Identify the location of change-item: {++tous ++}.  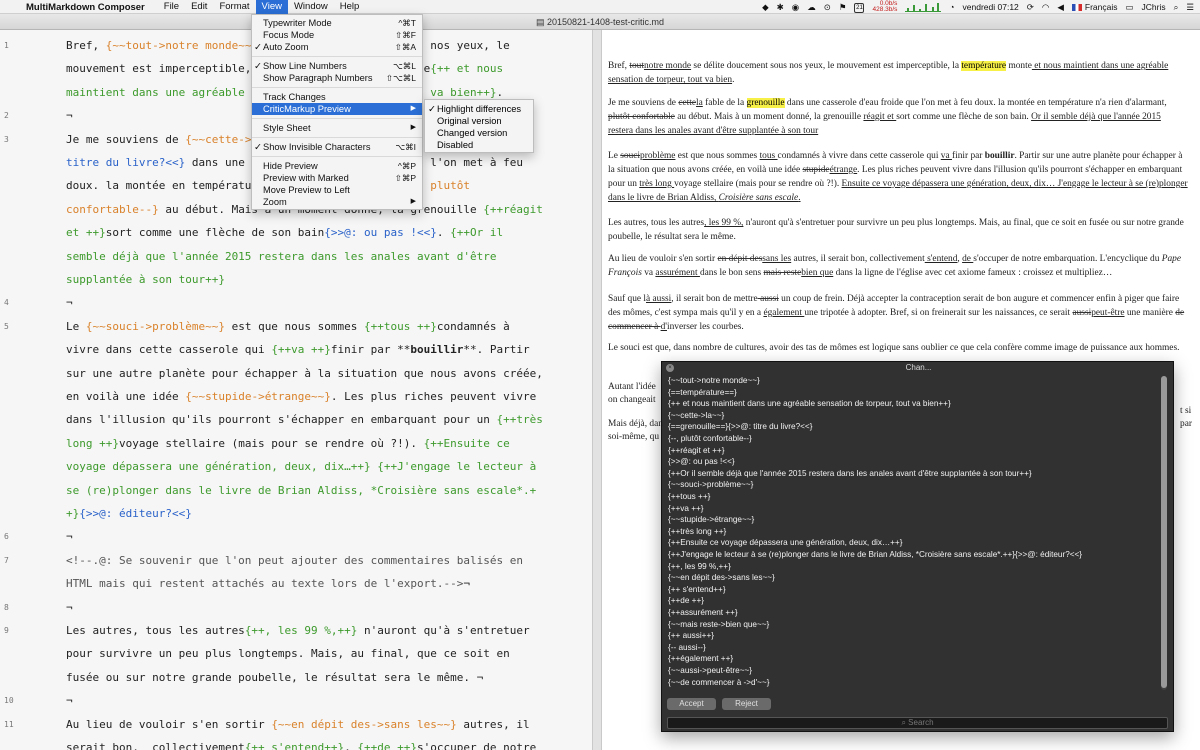
(689, 496).